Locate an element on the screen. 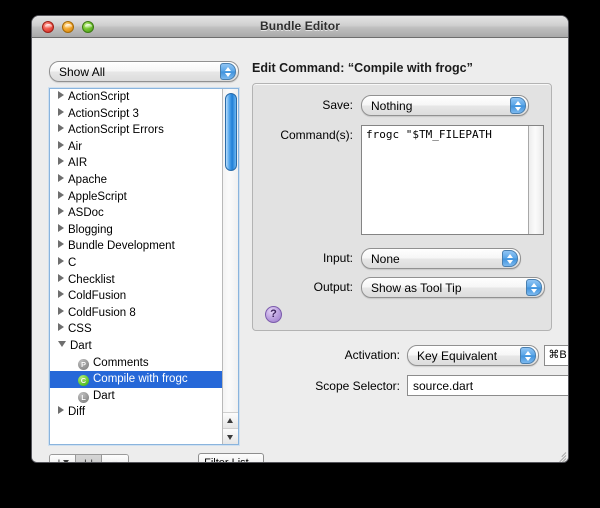 This screenshot has height=508, width=600. tree-row-label: Compile with frogc is located at coordinates (140, 379).